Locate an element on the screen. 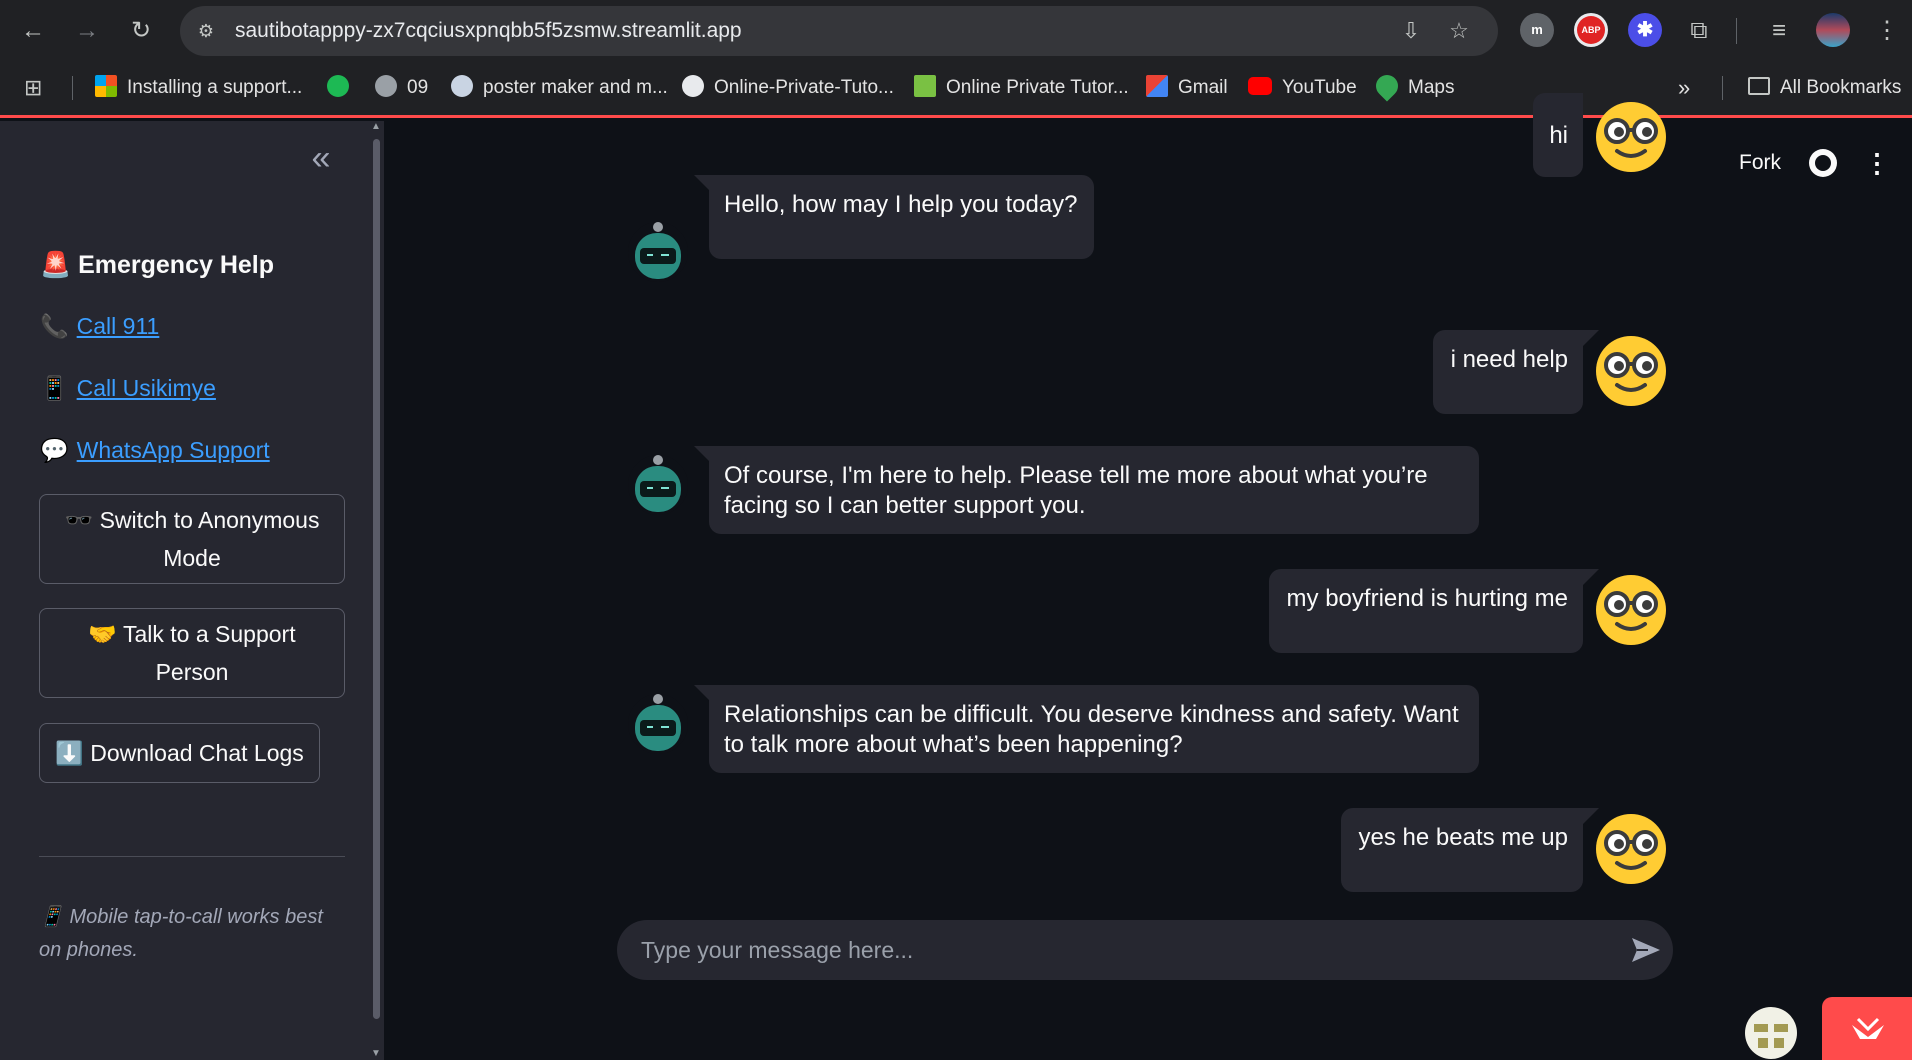 The image size is (1912, 1060). all-bookmarks: All Bookmarks is located at coordinates (1824, 88).